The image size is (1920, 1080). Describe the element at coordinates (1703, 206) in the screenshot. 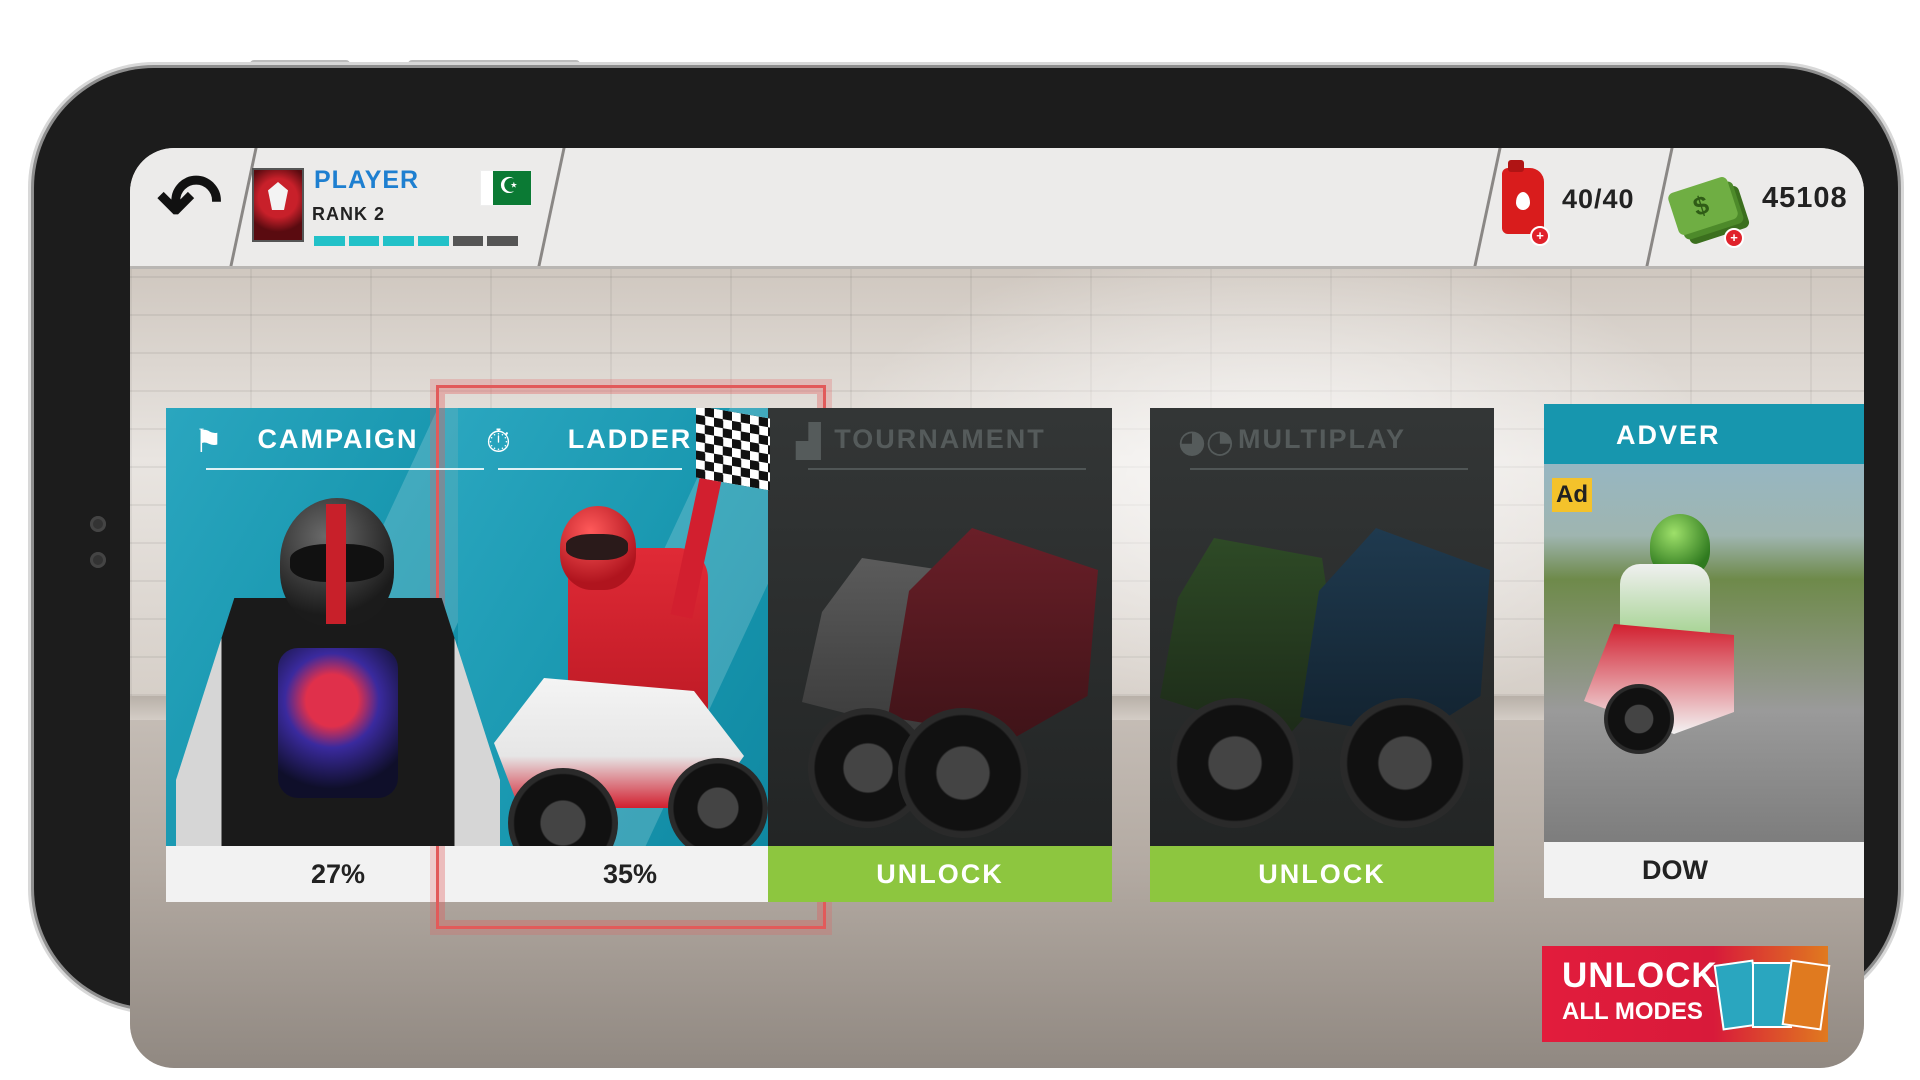

I see `cash-stack-icon` at that location.